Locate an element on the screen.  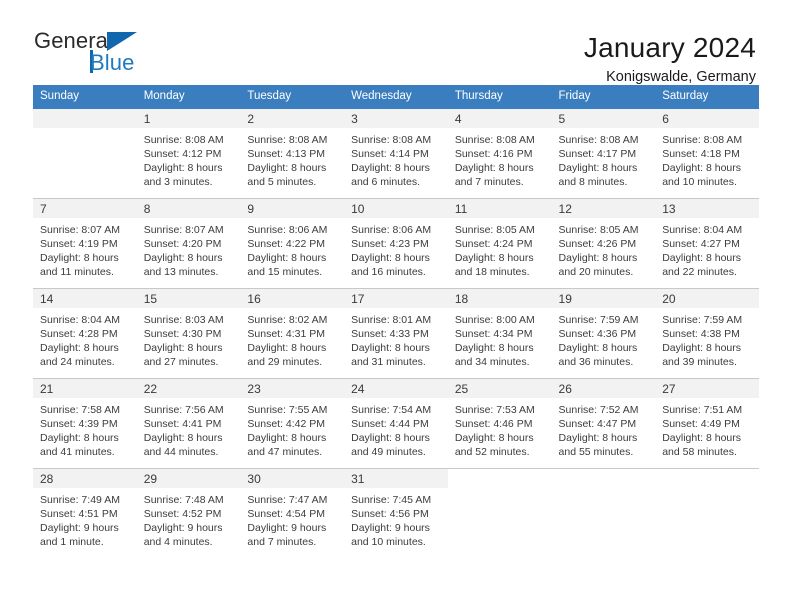
daylight-text: and 15 minutes. is located at coordinates (285, 272).